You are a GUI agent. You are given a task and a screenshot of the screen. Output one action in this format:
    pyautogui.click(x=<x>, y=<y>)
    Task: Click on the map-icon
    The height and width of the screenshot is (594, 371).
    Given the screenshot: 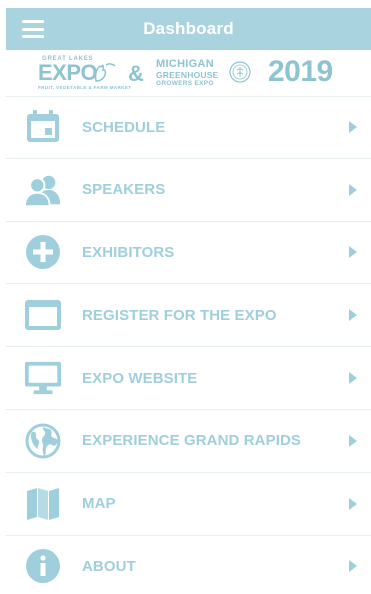 What is the action you would take?
    pyautogui.click(x=43, y=504)
    